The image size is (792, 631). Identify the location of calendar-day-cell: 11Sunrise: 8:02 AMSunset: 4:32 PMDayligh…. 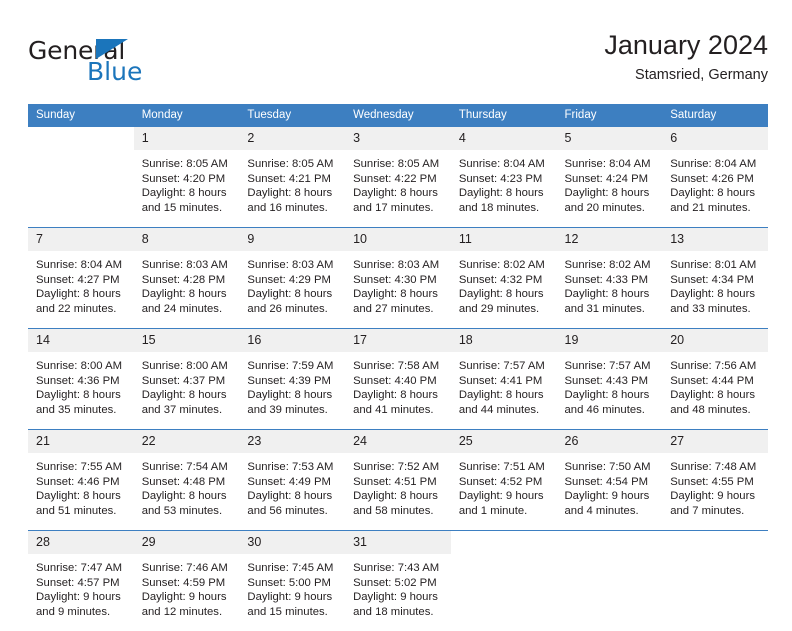
(504, 278).